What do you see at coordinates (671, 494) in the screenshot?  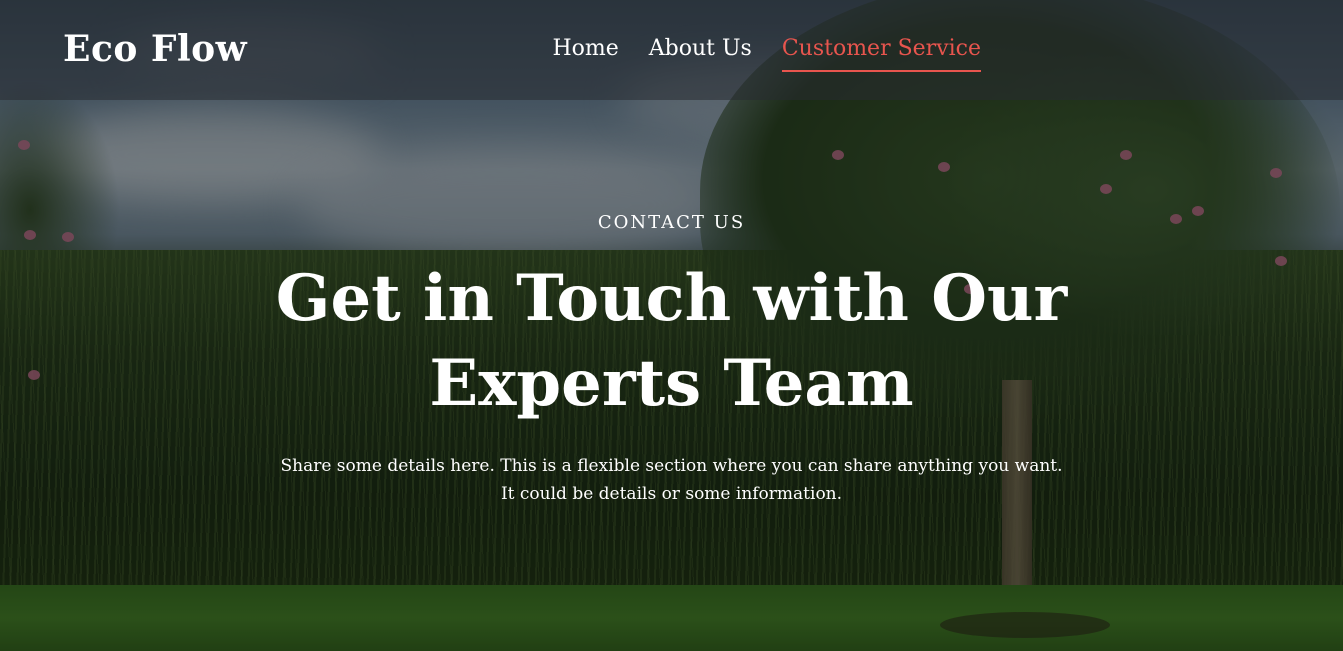 I see `hero-description-line-2: It could be details or some information.` at bounding box center [671, 494].